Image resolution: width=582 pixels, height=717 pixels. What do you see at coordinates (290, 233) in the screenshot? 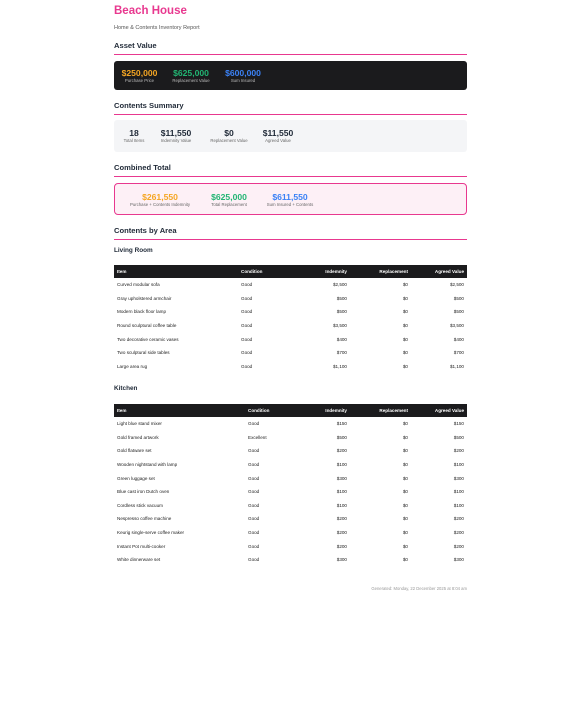
I see `contents-by-area-heading: Contents by Area` at bounding box center [290, 233].